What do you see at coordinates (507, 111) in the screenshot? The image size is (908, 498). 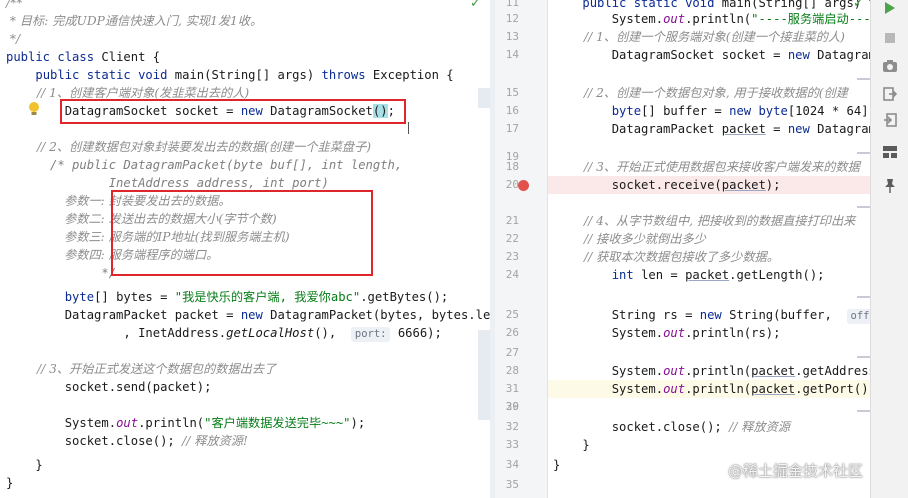 I see `line-number: 16` at bounding box center [507, 111].